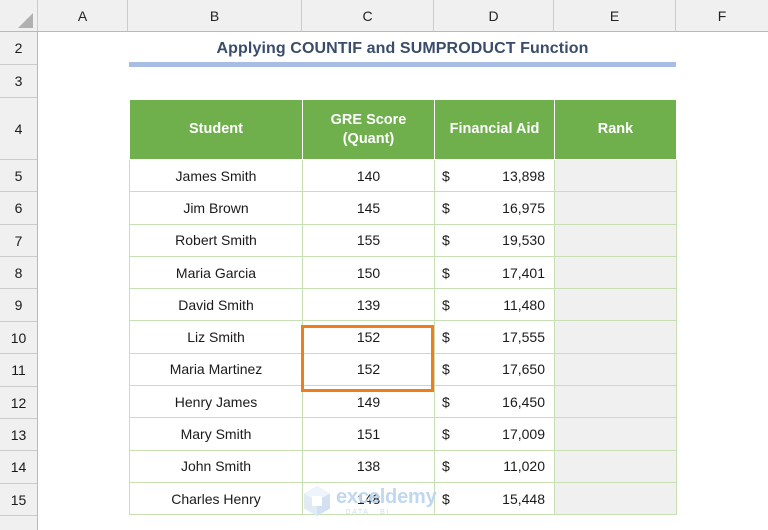 The height and width of the screenshot is (530, 768). I want to click on cell-student-name: David Smith, so click(216, 305).